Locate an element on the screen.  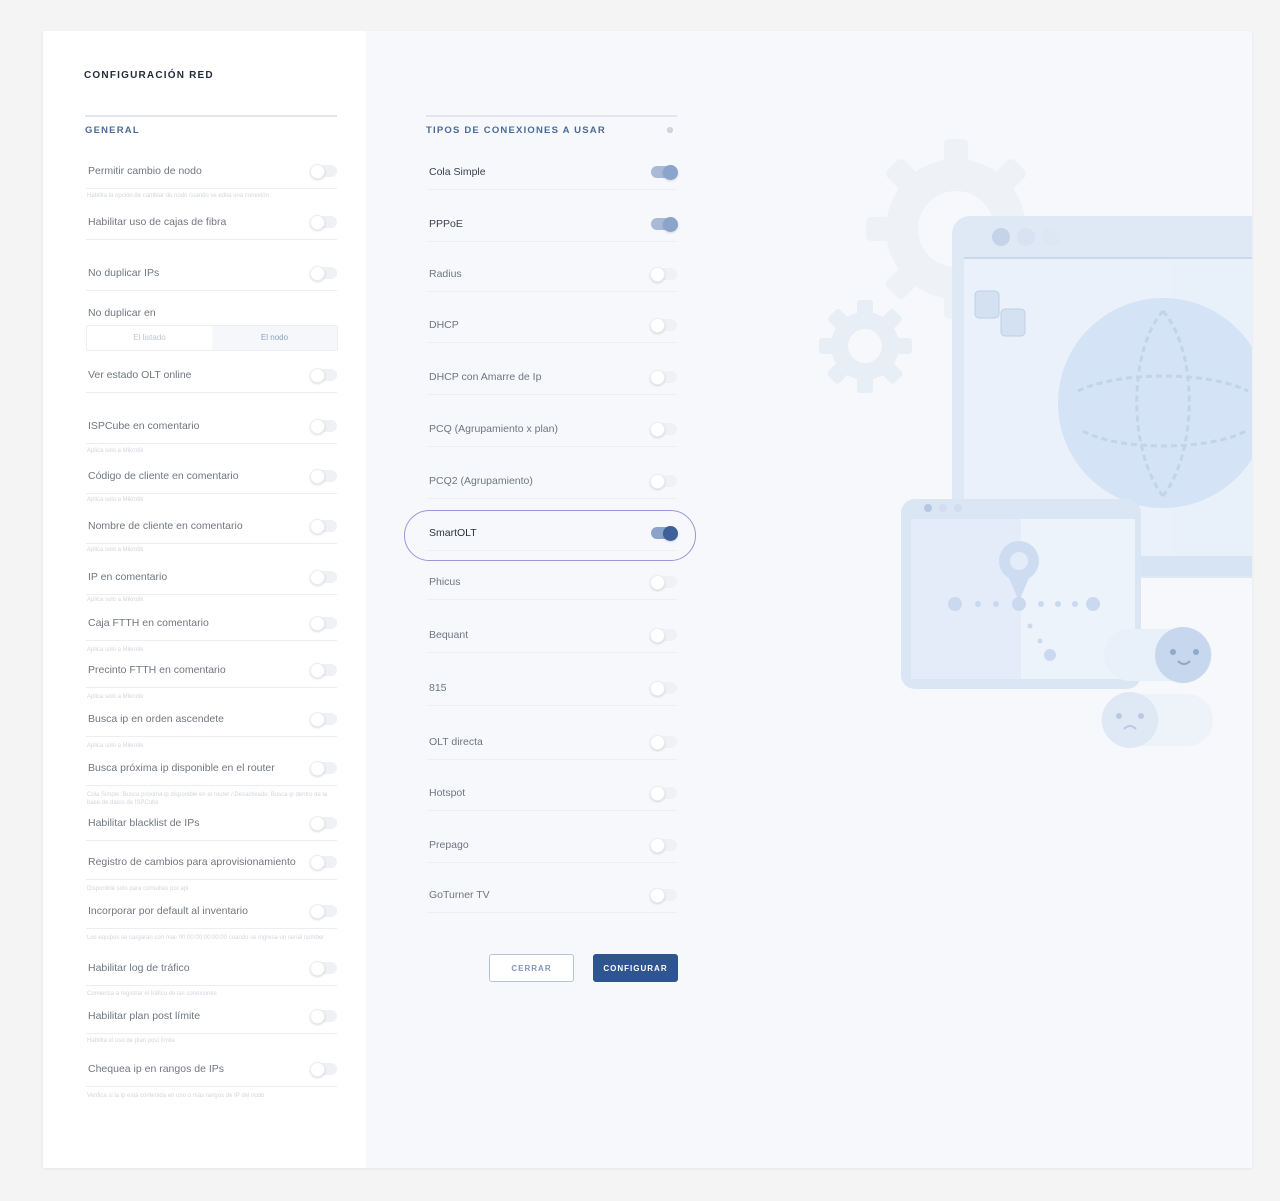
row-label: Chequea ip en rangos de IPs is located at coordinates (156, 1069).